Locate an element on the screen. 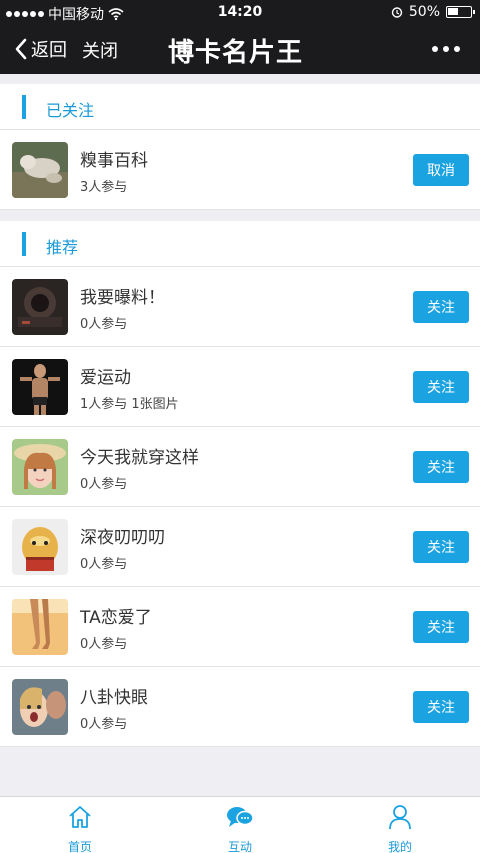 The width and height of the screenshot is (480, 853). item-meta: 1人参与 1张图片 is located at coordinates (129, 404).